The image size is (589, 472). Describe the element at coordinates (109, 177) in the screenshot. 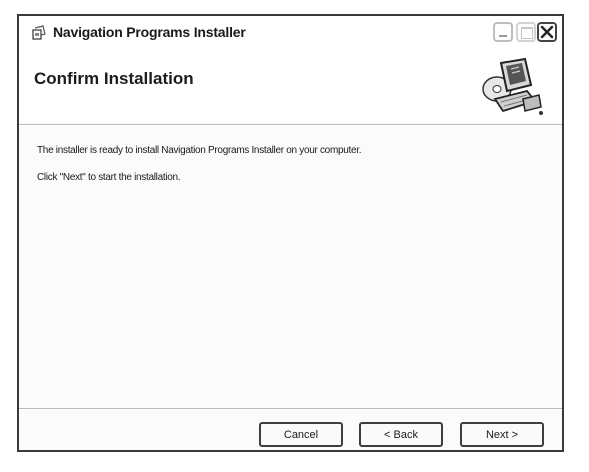

I see `instruction-message: Click "Next" to start the installation.` at that location.